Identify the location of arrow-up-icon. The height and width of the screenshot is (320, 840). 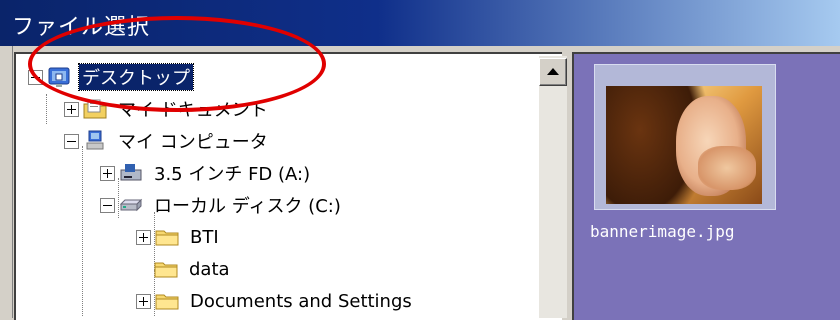
(553, 71).